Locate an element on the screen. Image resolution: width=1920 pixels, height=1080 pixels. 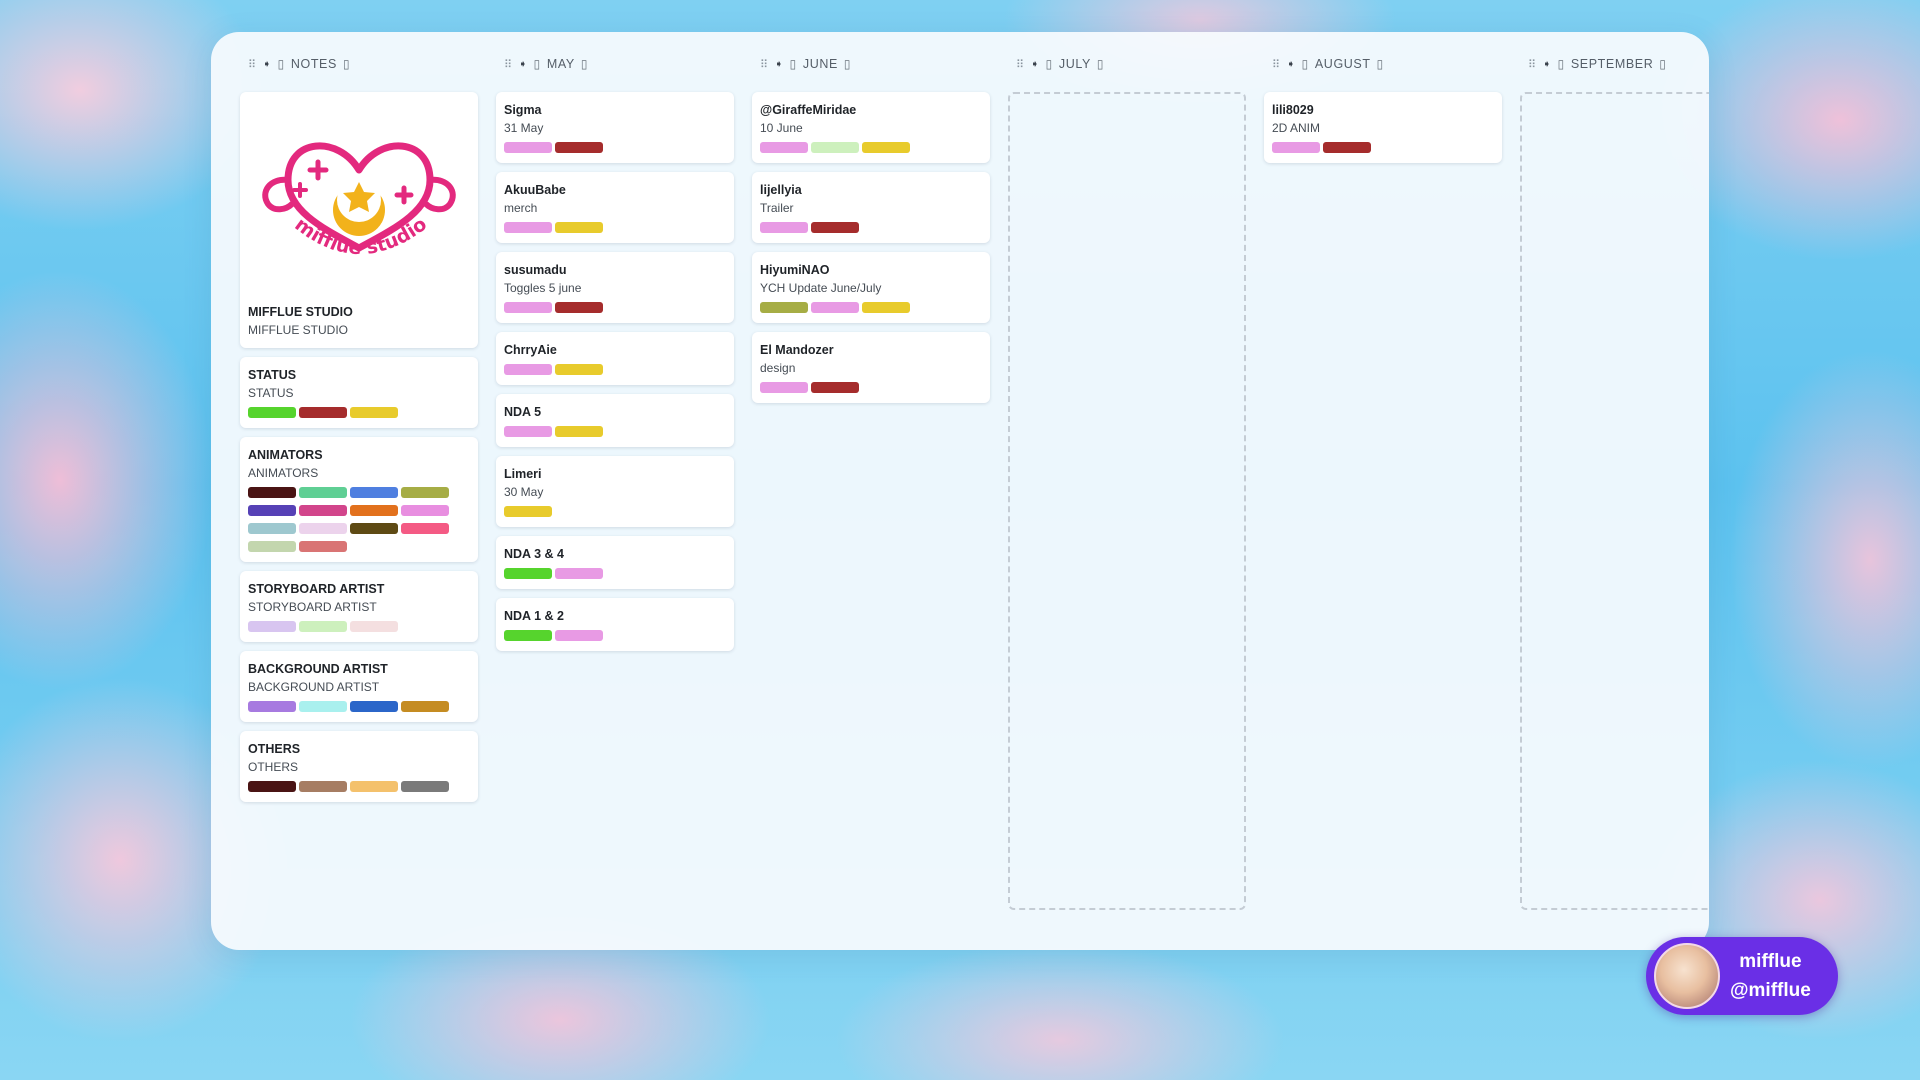
card: @GiraffeMiridae 10 June is located at coordinates (871, 127).